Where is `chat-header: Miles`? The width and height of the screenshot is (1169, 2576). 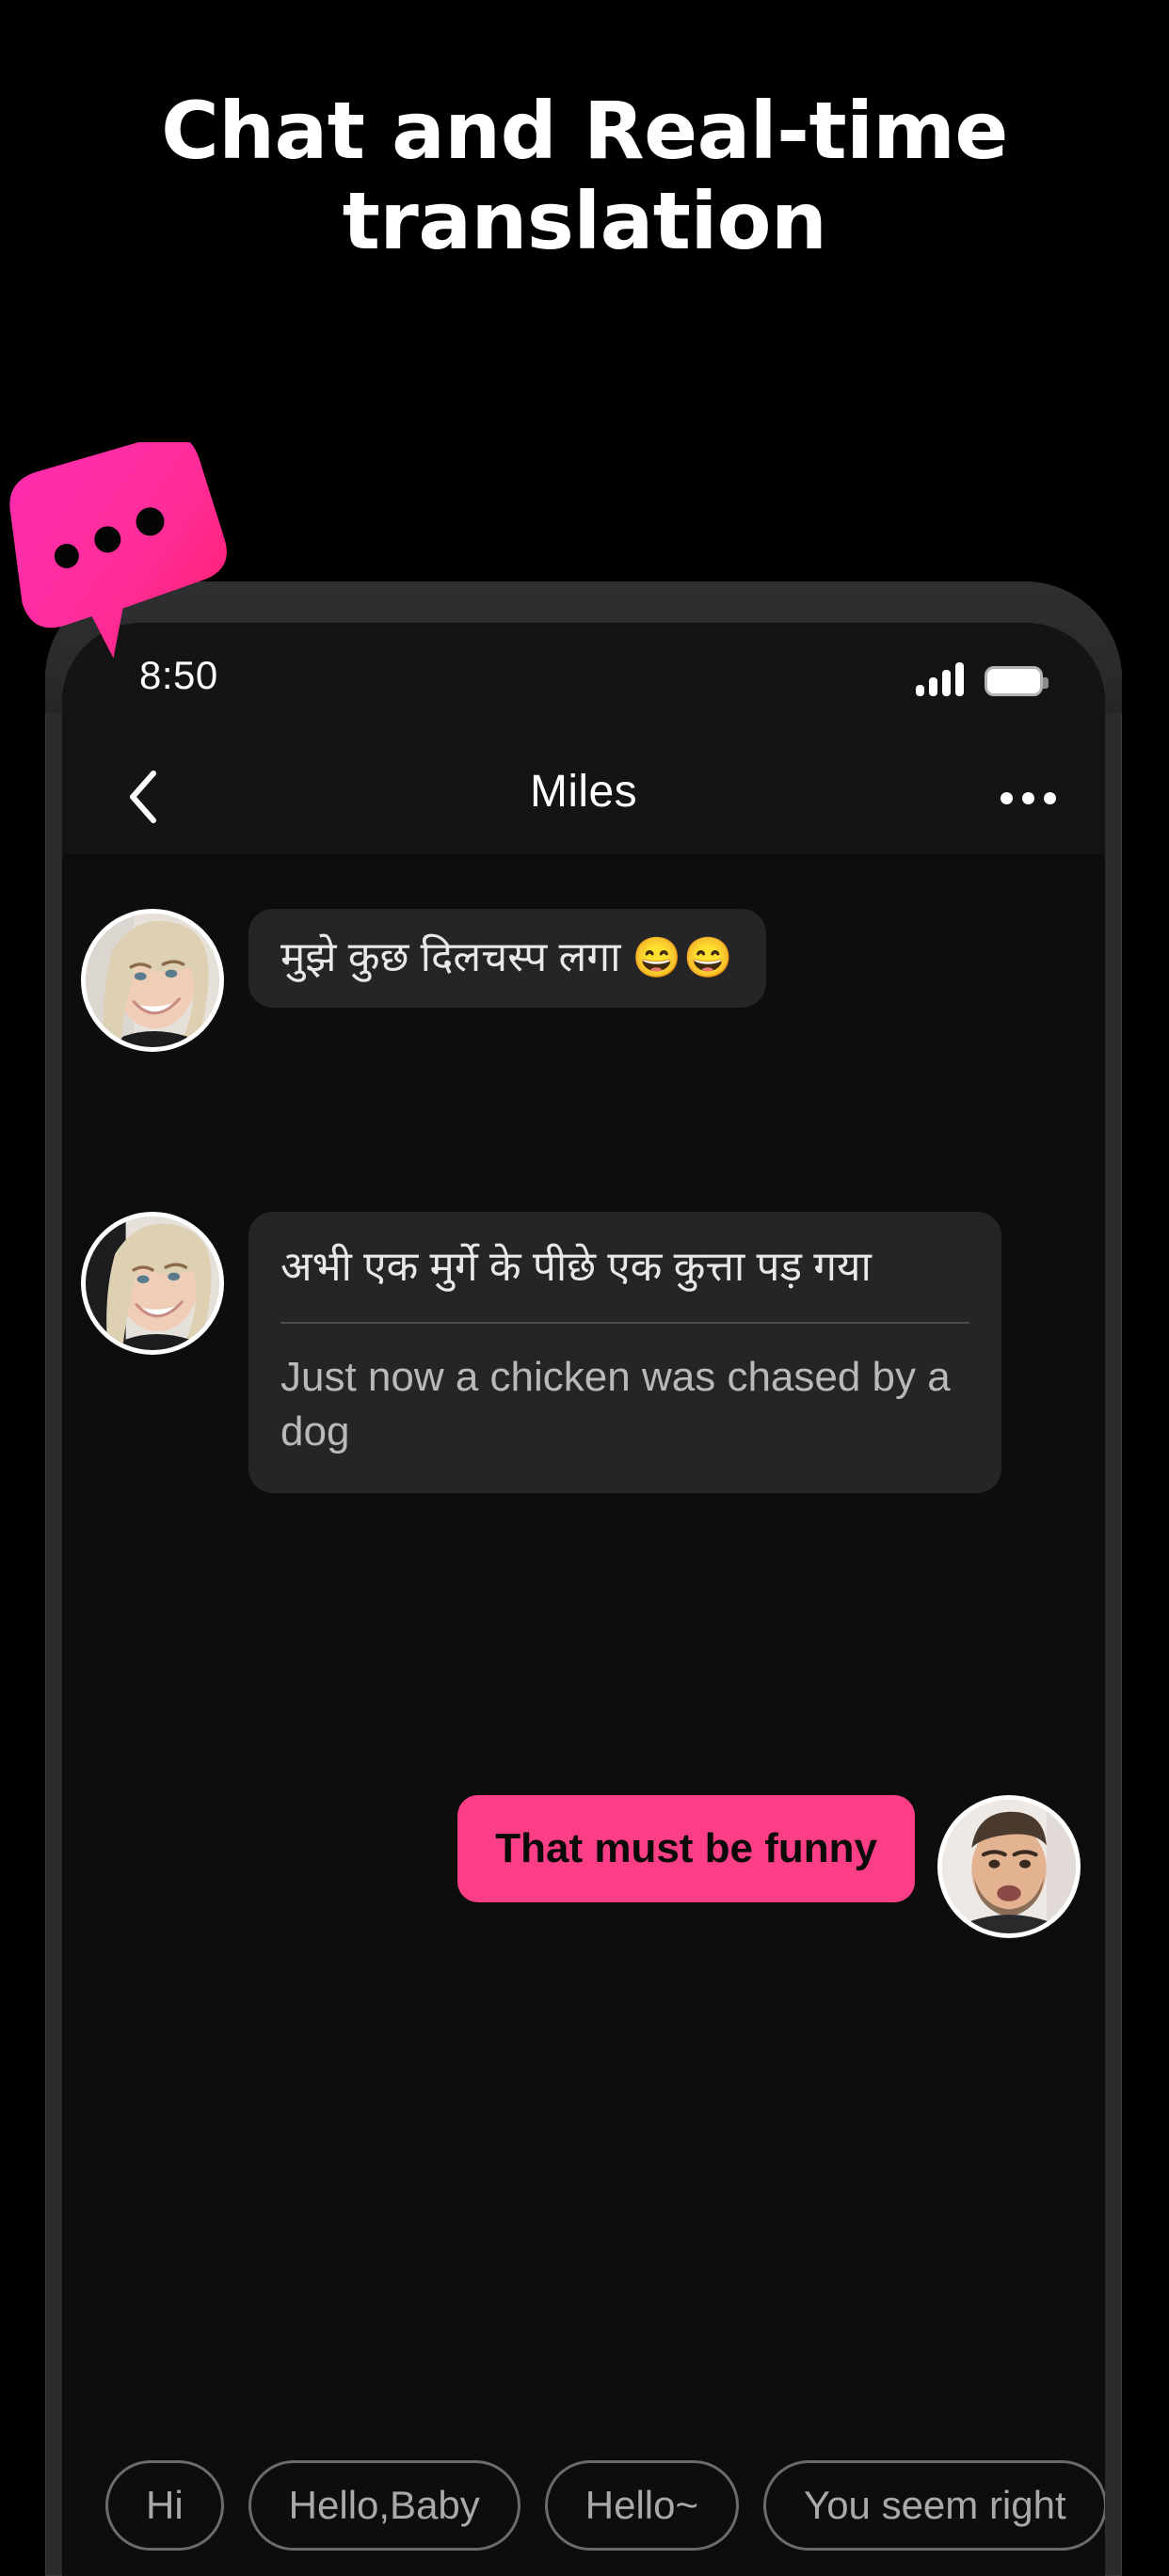
chat-header: Miles is located at coordinates (583, 798).